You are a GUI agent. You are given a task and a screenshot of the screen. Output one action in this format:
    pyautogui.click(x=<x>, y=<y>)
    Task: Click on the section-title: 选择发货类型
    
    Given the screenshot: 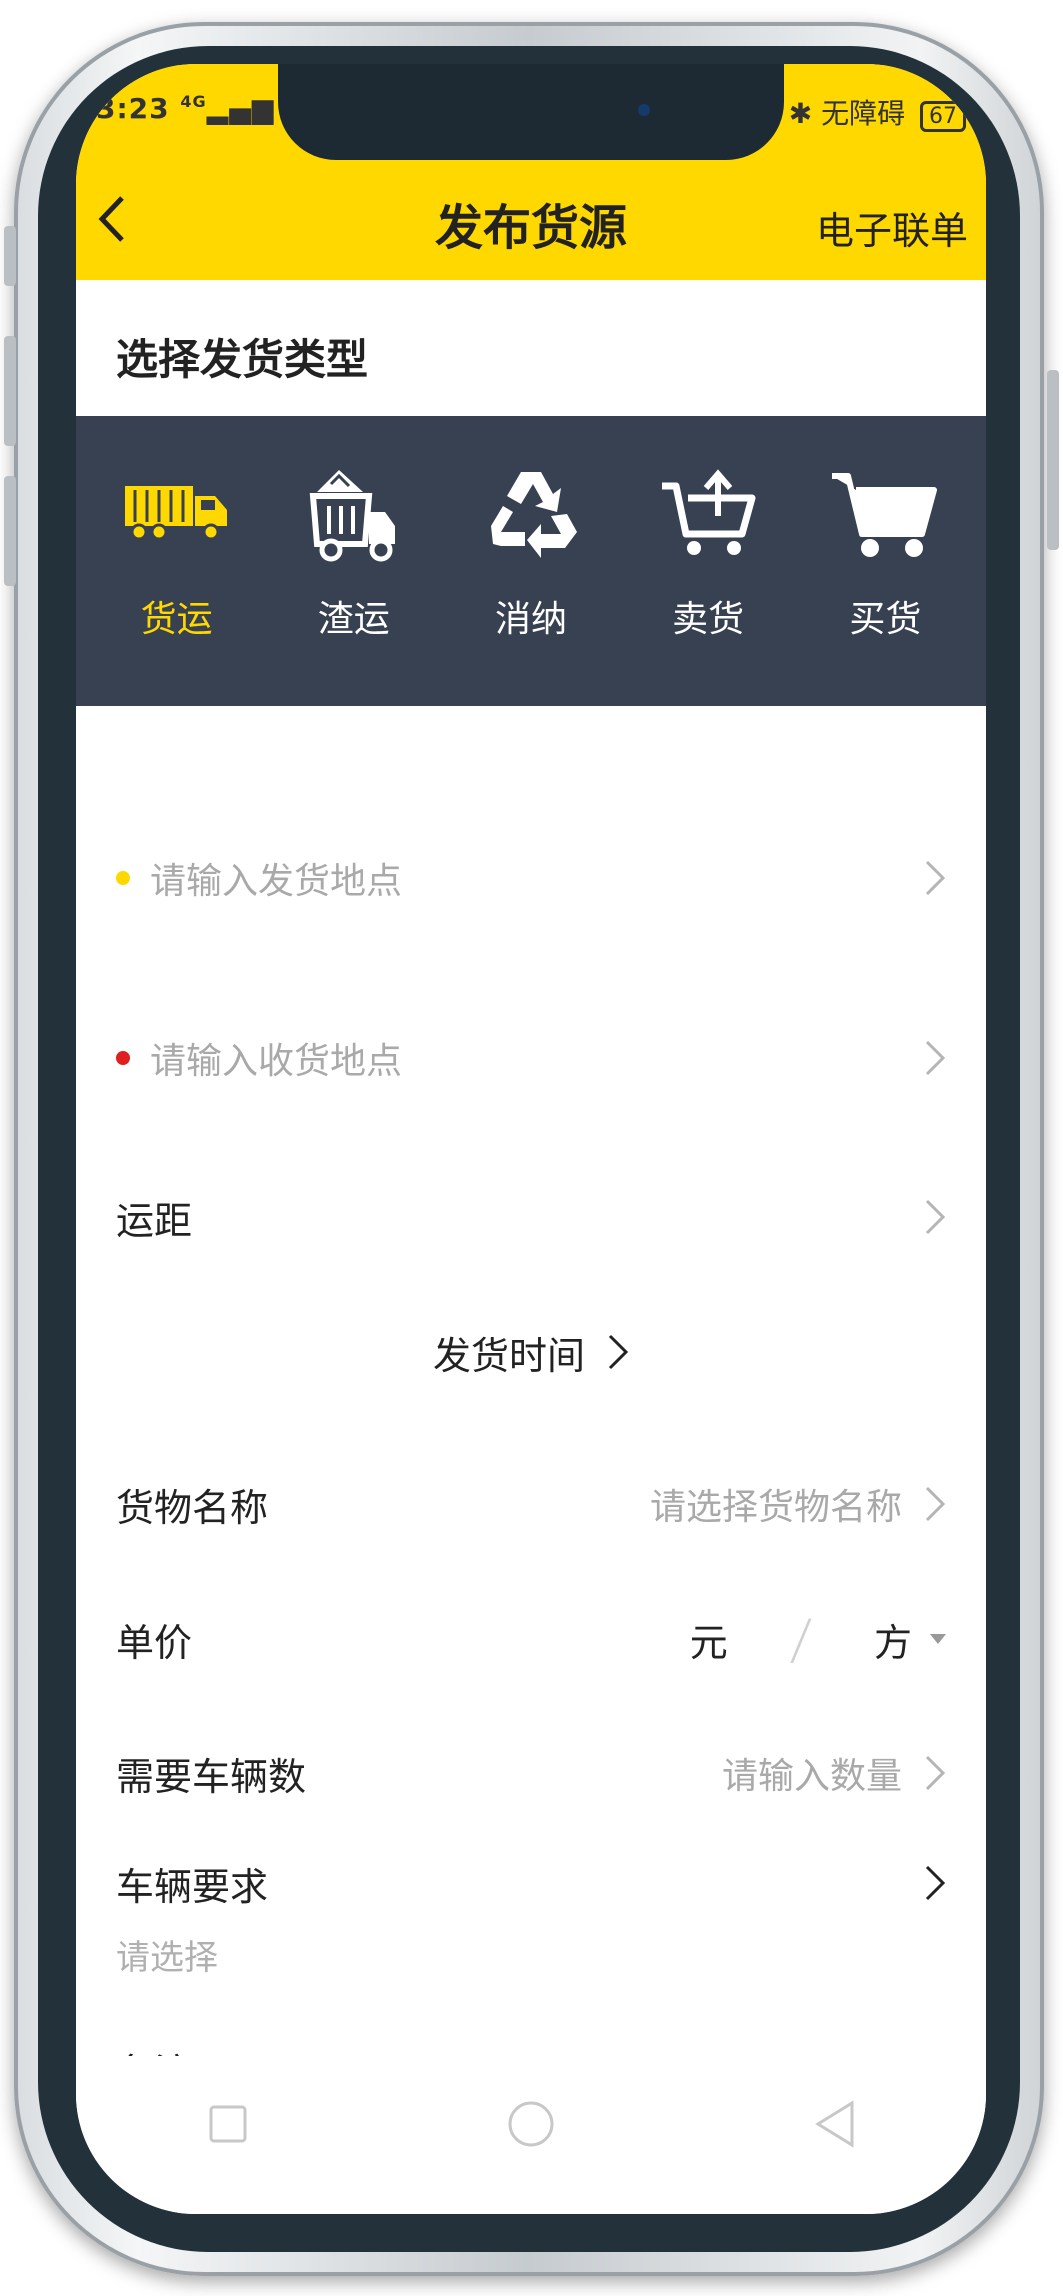 What is the action you would take?
    pyautogui.click(x=242, y=359)
    